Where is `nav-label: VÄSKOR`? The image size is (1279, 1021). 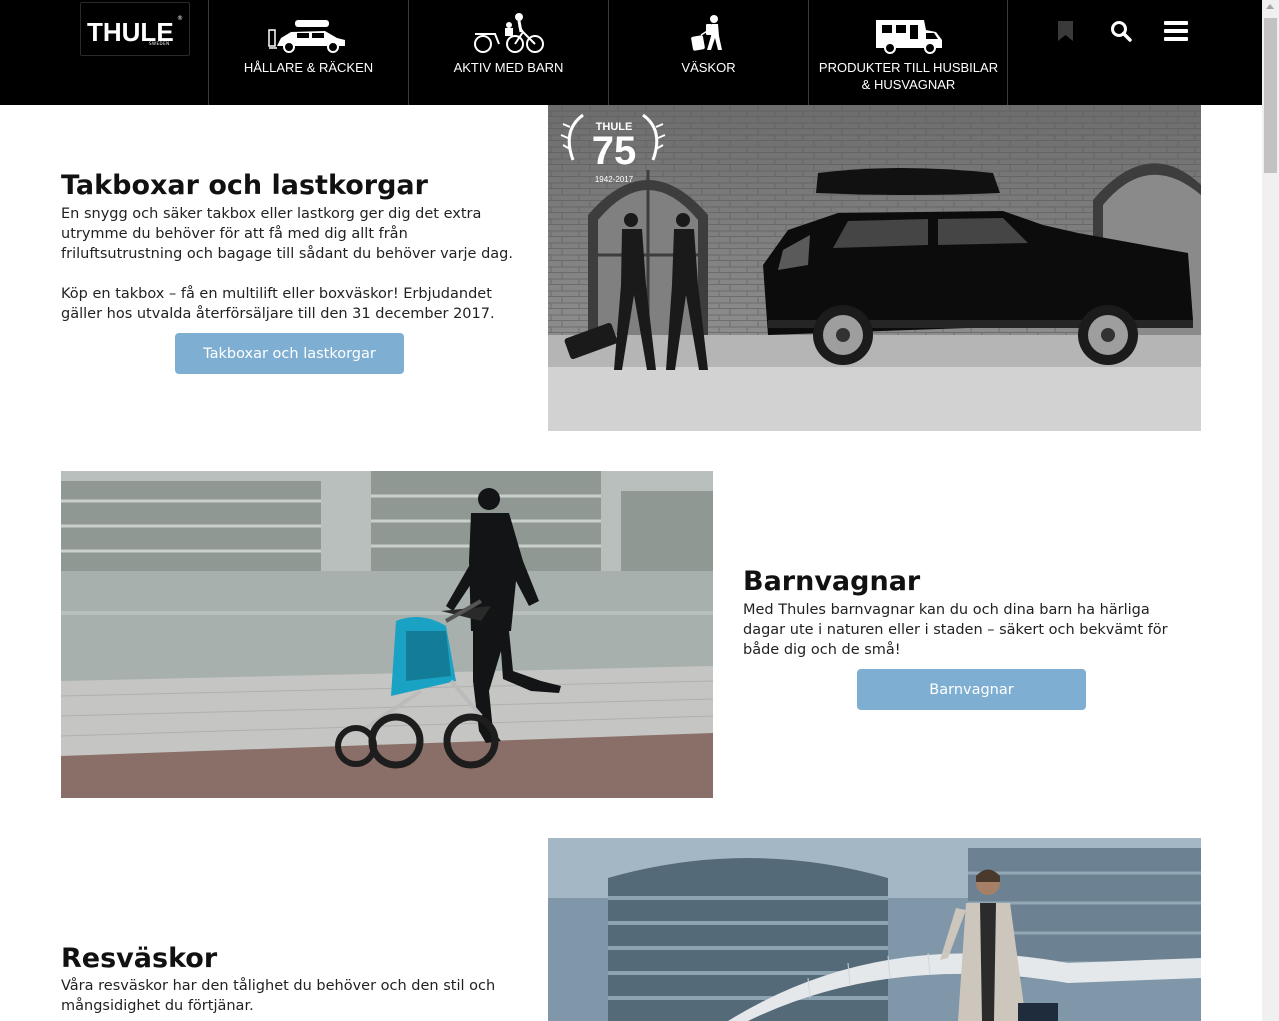 nav-label: VÄSKOR is located at coordinates (708, 67).